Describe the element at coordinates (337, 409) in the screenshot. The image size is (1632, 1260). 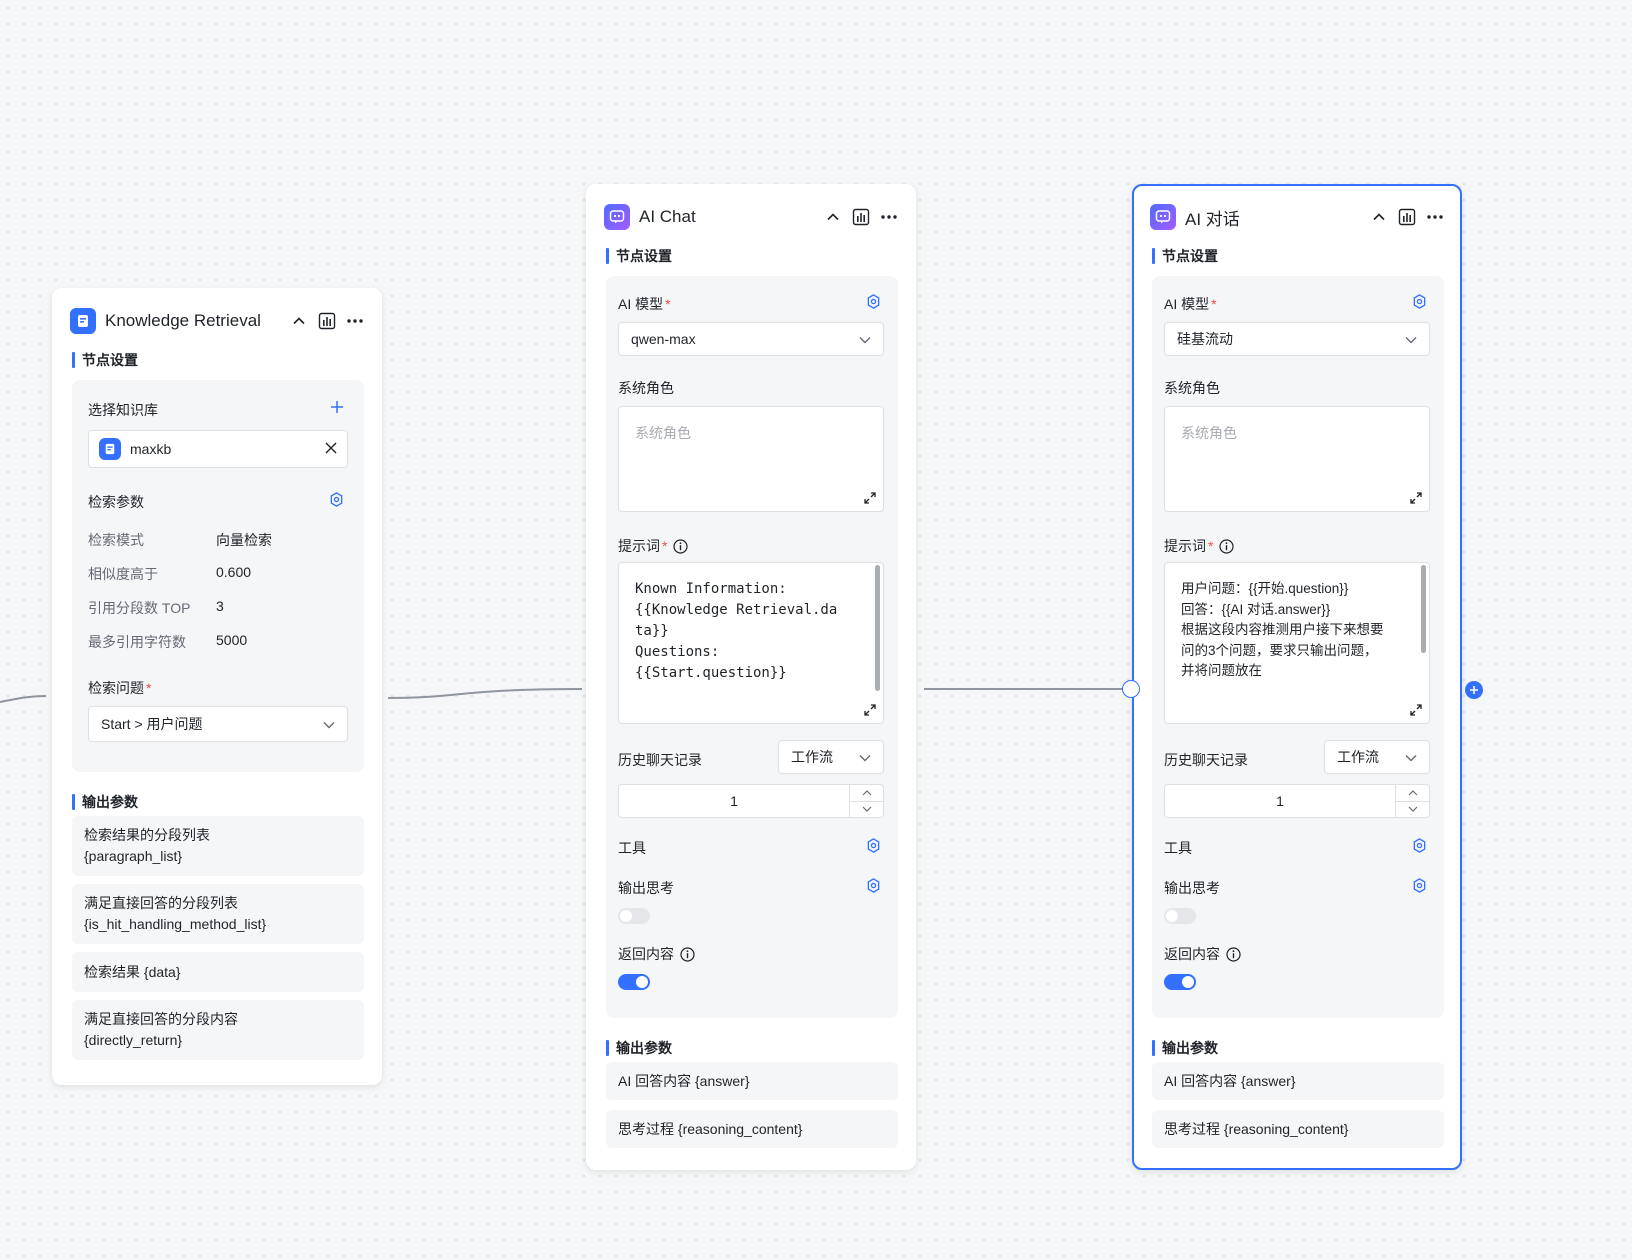
I see `add-plus-icon` at that location.